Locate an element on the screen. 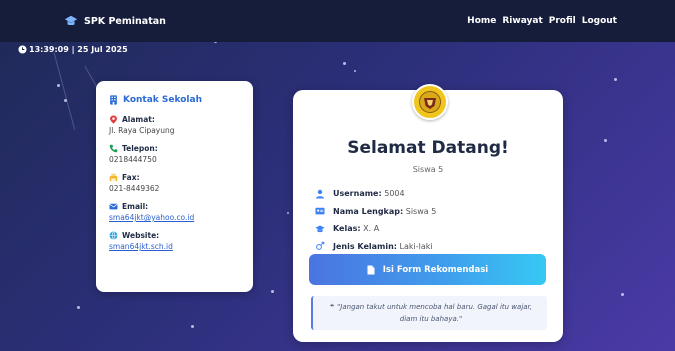 This screenshot has height=351, width=675. contact-item-email: Email: sma64jkt@yahoo.co.id is located at coordinates (174, 212).